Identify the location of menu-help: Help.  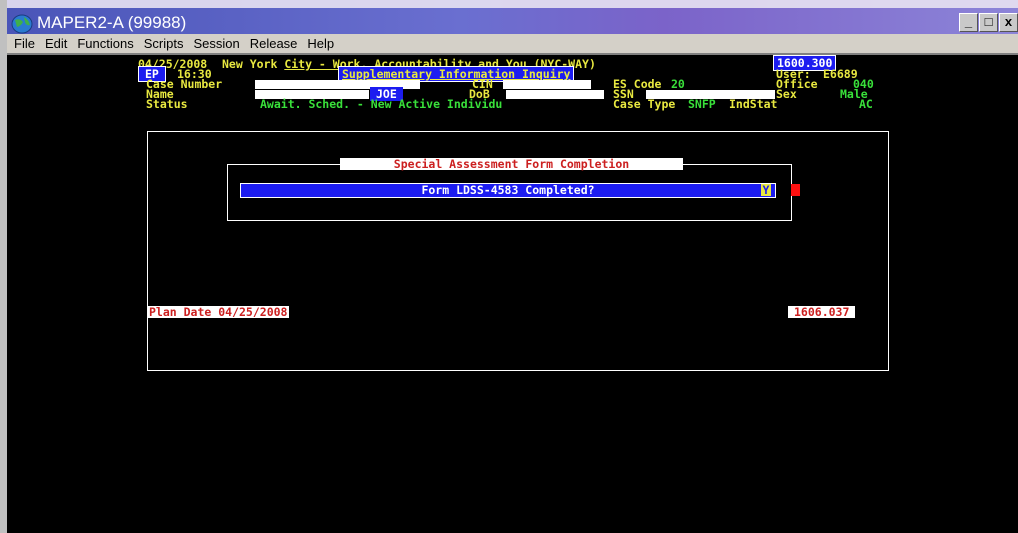
(320, 43).